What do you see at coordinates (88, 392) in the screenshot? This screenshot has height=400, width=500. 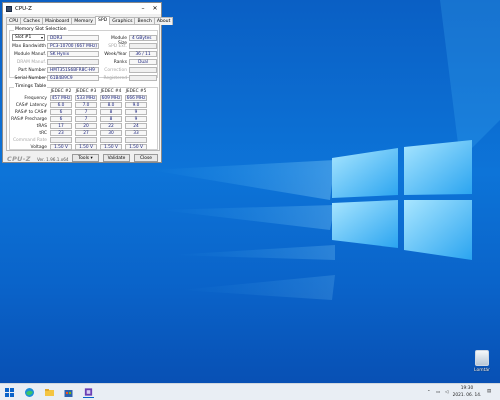 I see `cpuz-taskbar-icon` at bounding box center [88, 392].